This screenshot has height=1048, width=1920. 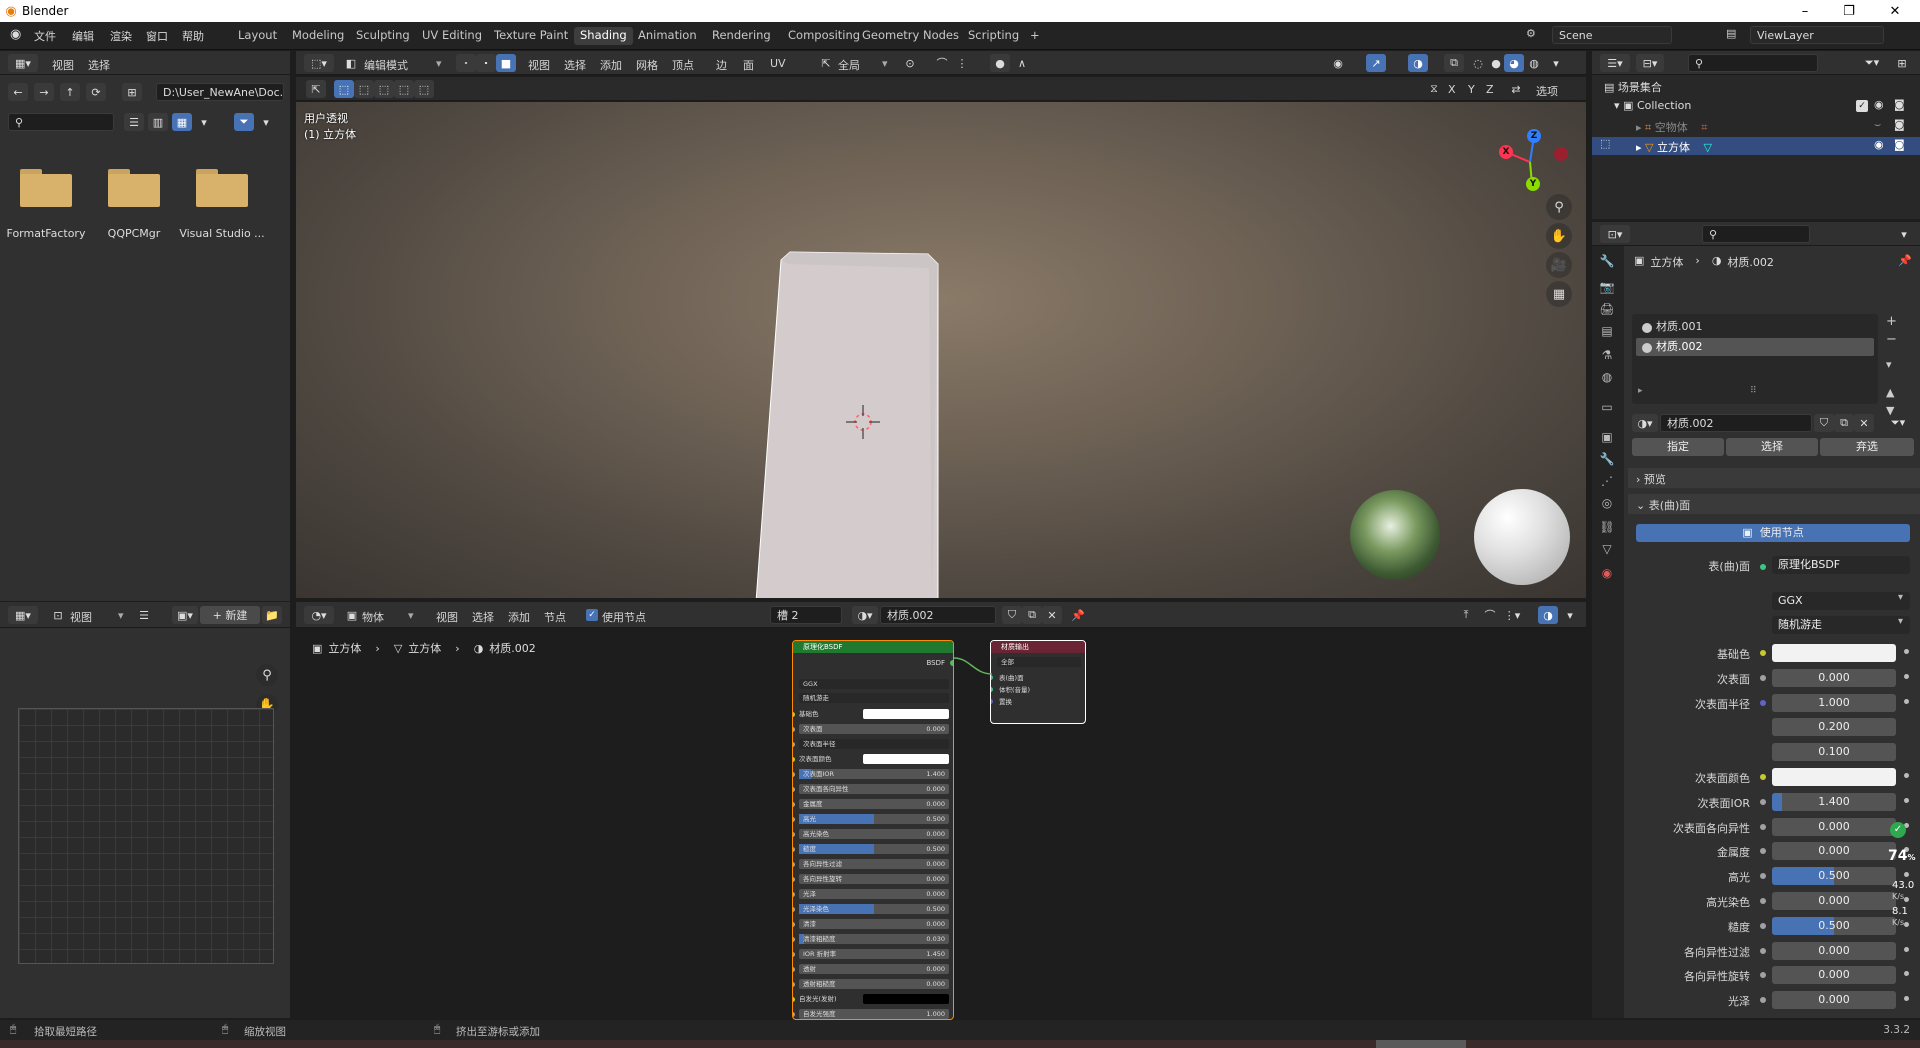 What do you see at coordinates (1753, 63) in the screenshot?
I see `outliner-search-input: ⚲` at bounding box center [1753, 63].